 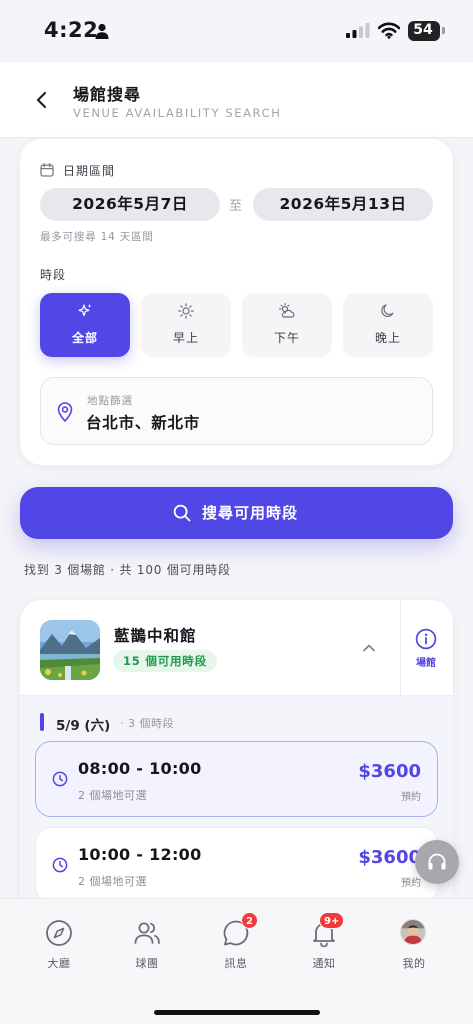 What do you see at coordinates (59, 949) in the screenshot?
I see `tab-lobby: 大廳` at bounding box center [59, 949].